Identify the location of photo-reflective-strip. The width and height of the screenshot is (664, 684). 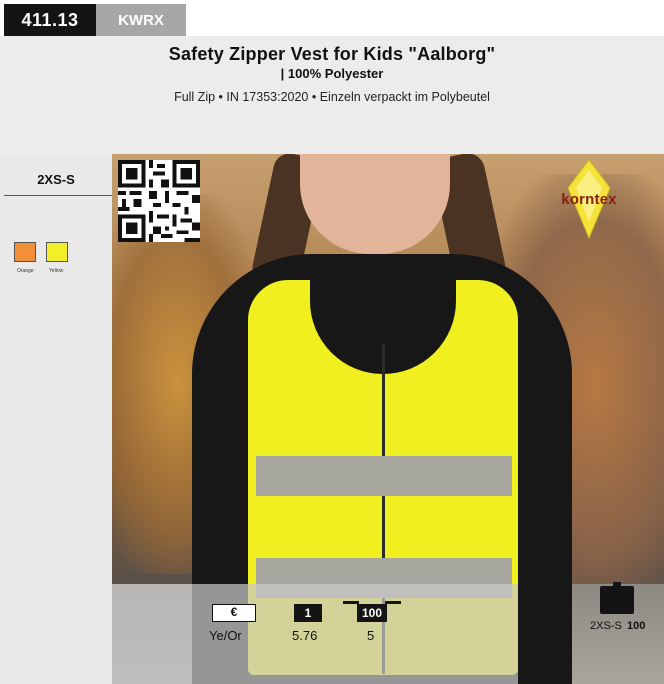
(384, 476).